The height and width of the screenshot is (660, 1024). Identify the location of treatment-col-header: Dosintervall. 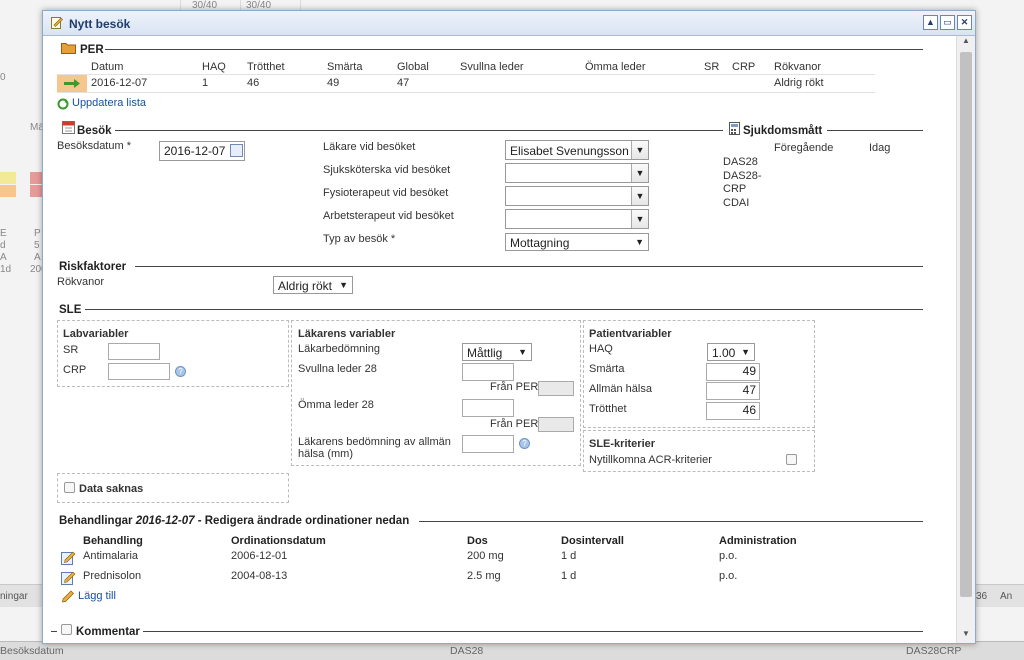
(592, 541).